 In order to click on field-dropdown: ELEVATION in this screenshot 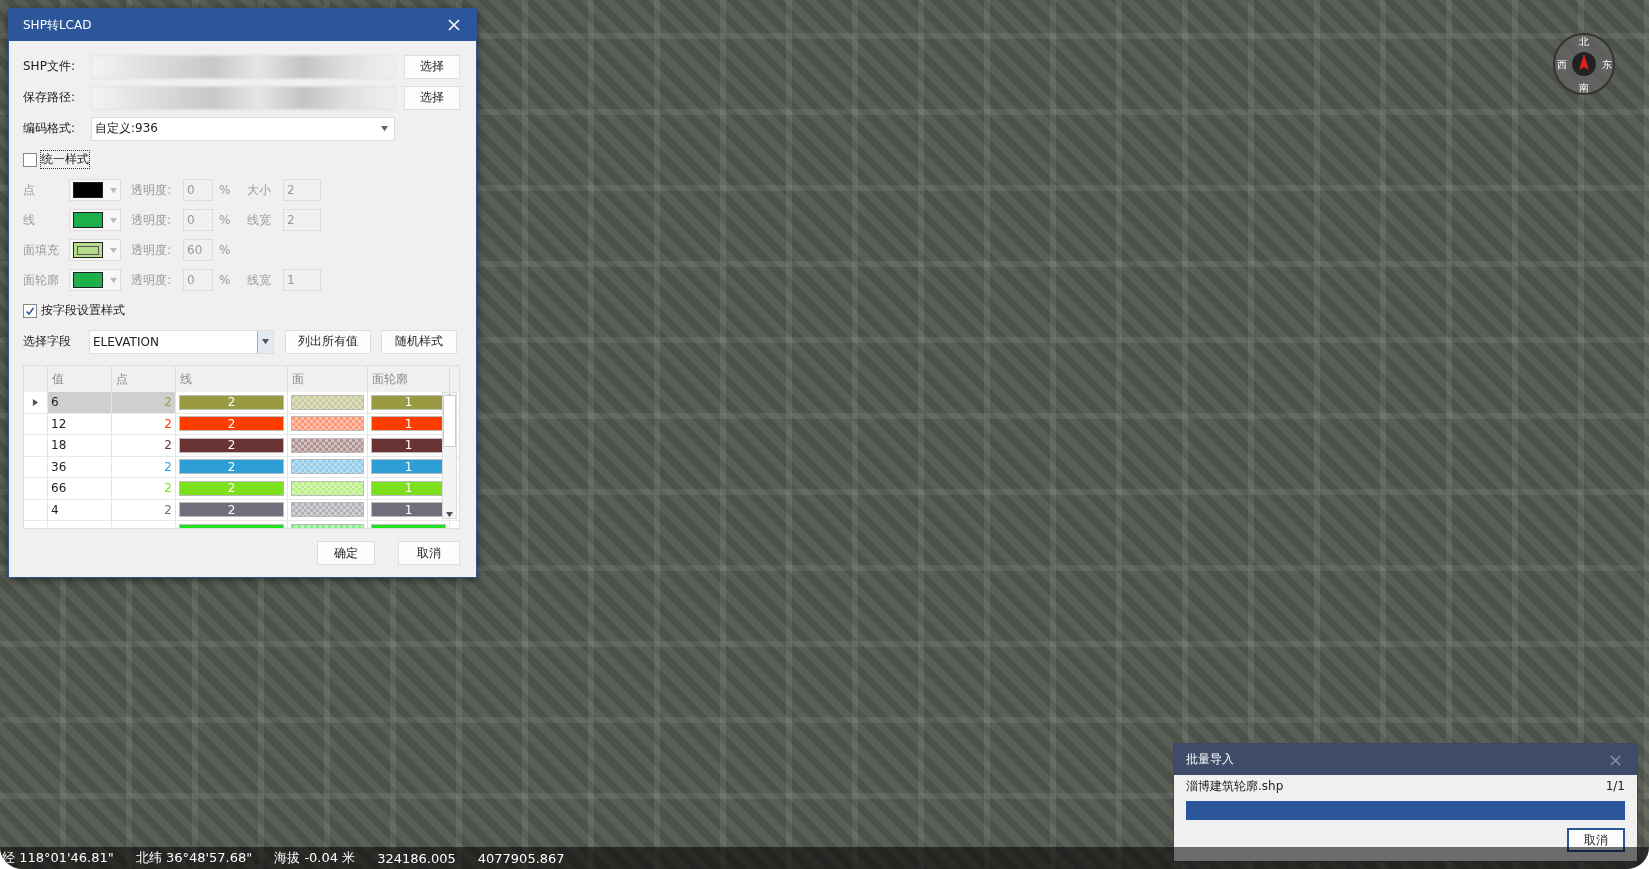, I will do `click(181, 341)`.